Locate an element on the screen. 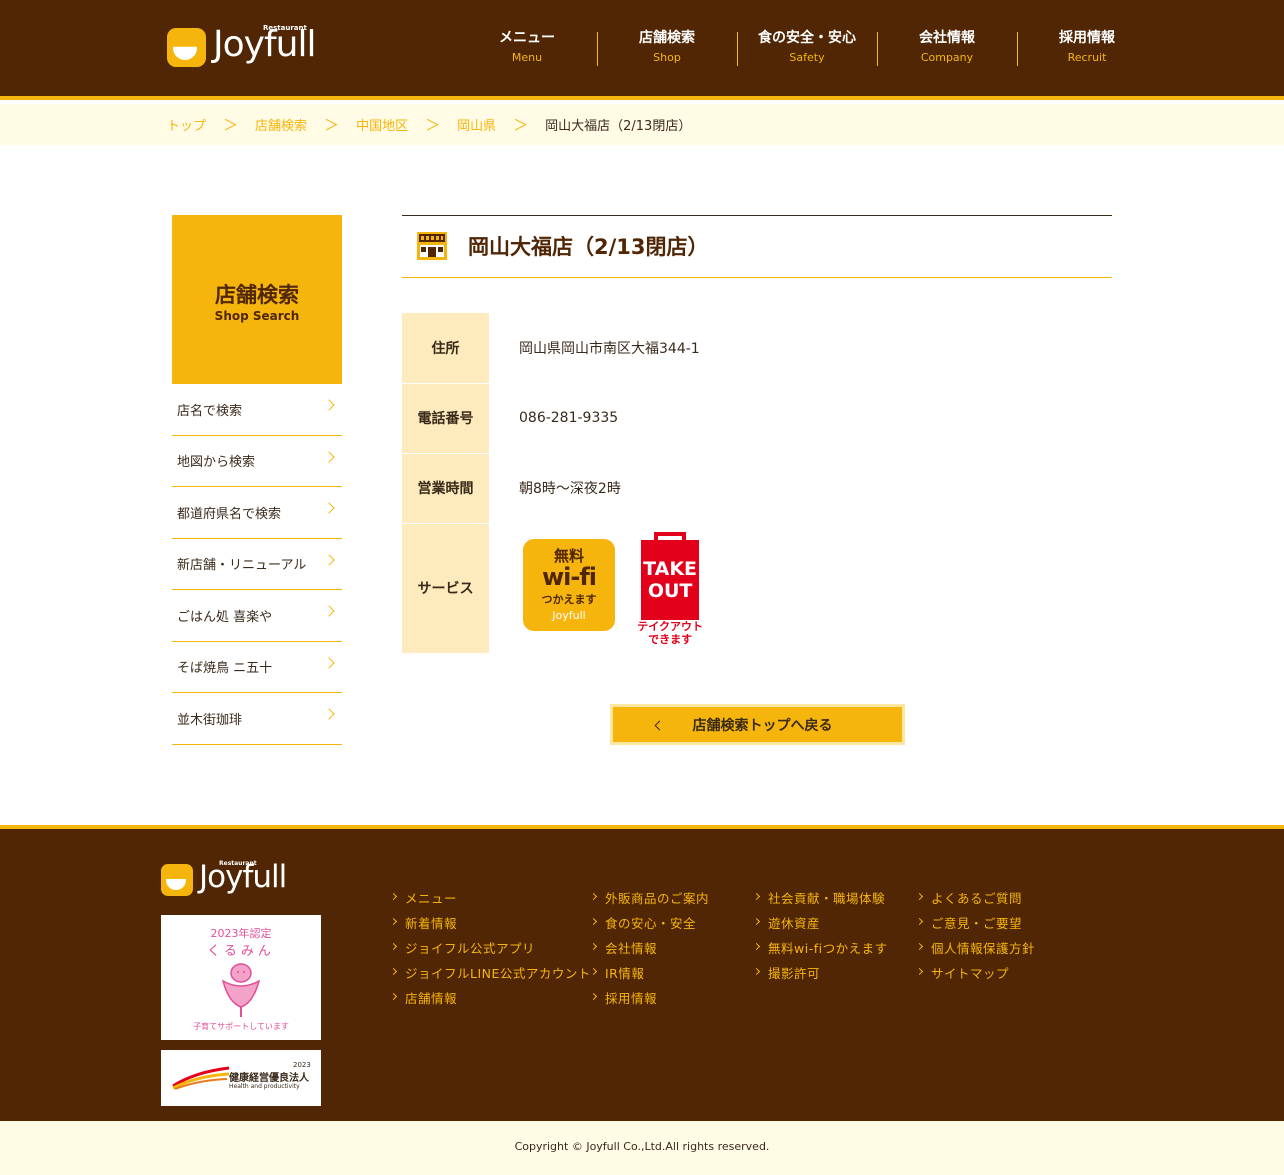 The height and width of the screenshot is (1175, 1284). takeout-sub1: テイクアウト is located at coordinates (670, 626).